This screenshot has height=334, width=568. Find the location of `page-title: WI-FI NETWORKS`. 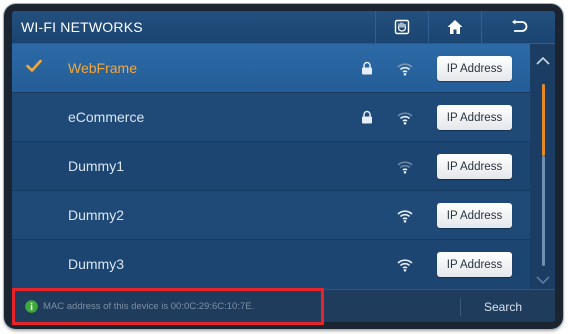

page-title: WI-FI NETWORKS is located at coordinates (82, 27).